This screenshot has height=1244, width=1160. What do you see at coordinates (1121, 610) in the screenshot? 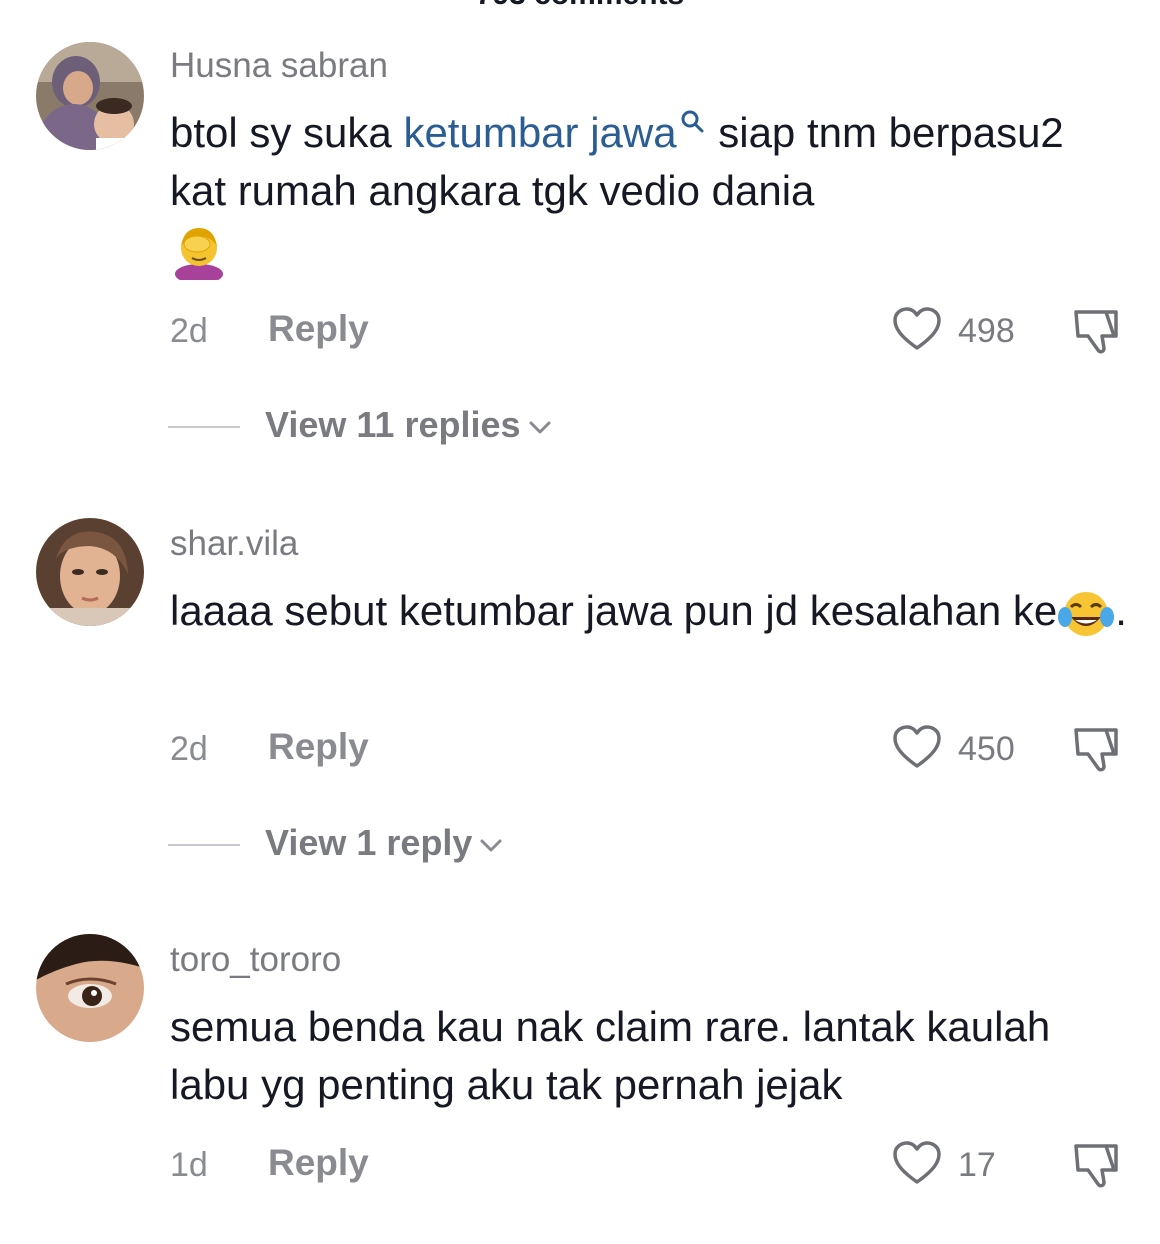
I see `comment-text-end: .` at bounding box center [1121, 610].